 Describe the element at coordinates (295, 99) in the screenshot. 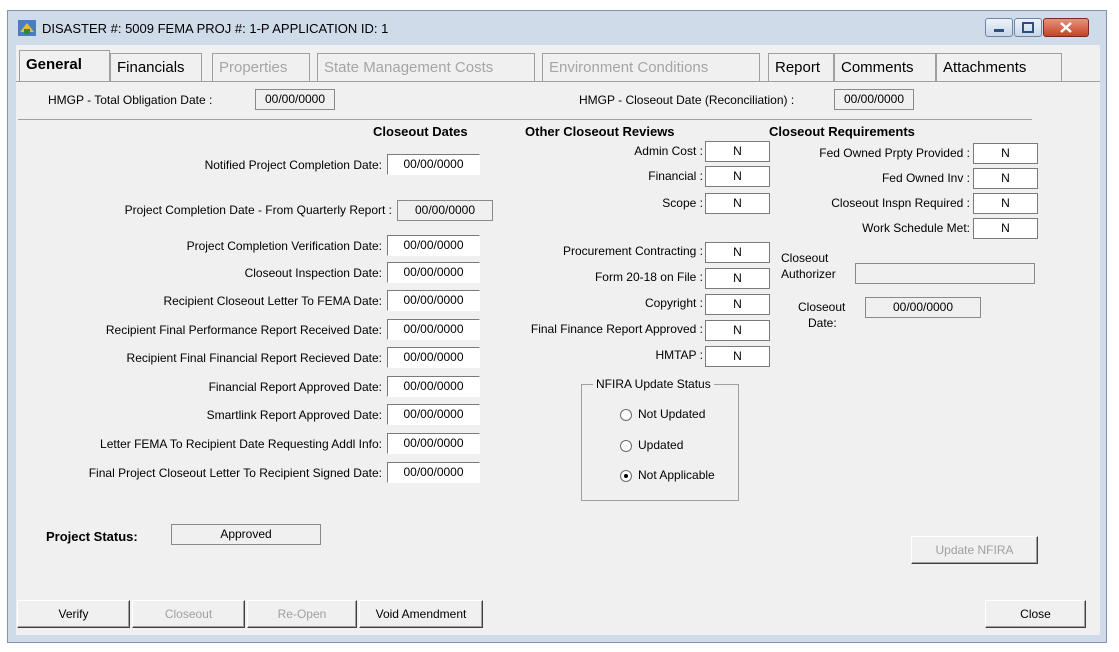

I see `total-obligation-field: 00/00/0000` at that location.